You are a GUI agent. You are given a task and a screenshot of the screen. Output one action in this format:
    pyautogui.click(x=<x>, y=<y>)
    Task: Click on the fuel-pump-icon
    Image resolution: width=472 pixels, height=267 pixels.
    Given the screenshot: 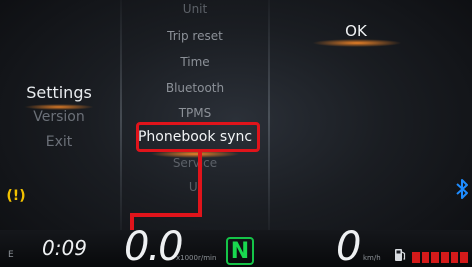 What is the action you would take?
    pyautogui.click(x=400, y=255)
    